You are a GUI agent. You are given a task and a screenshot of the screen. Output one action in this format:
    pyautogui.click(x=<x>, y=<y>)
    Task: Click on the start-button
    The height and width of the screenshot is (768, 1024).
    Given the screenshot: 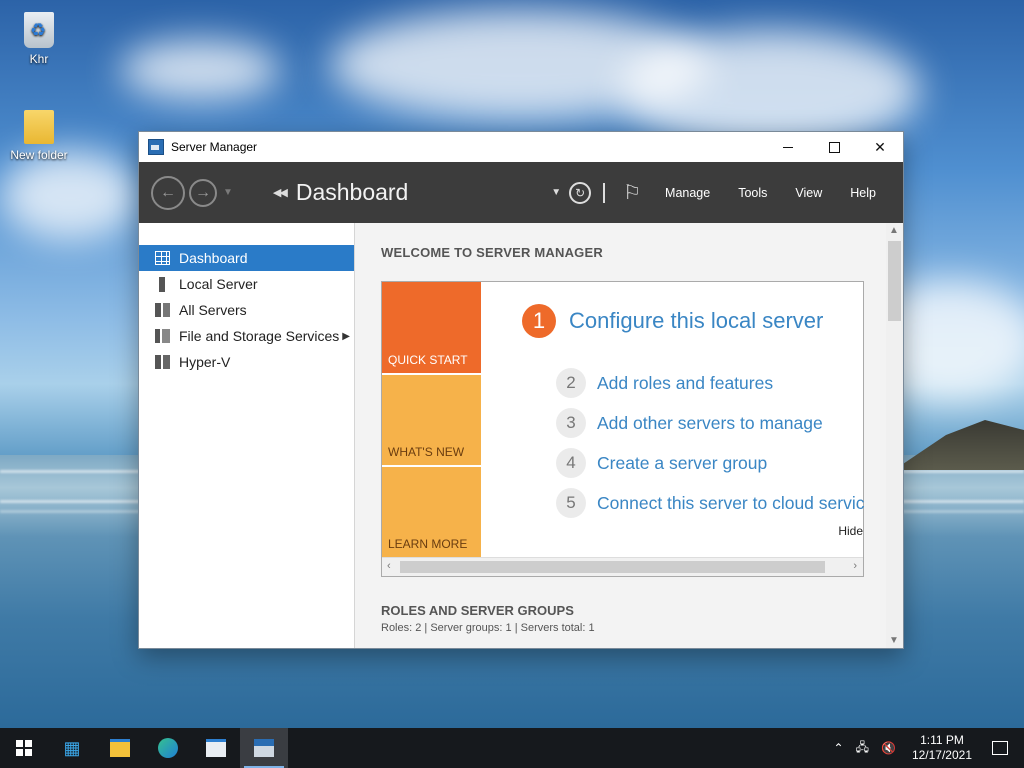 What is the action you would take?
    pyautogui.click(x=24, y=748)
    